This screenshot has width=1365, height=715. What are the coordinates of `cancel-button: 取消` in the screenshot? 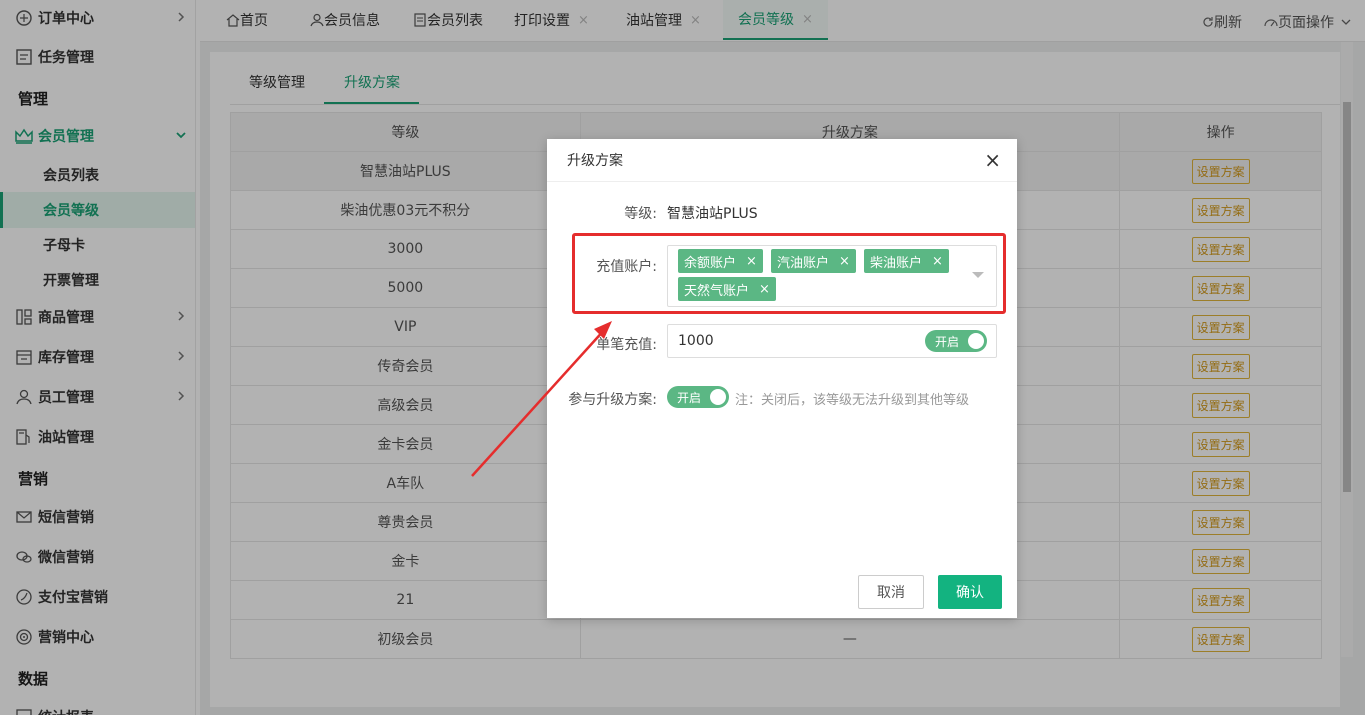 It's located at (891, 592).